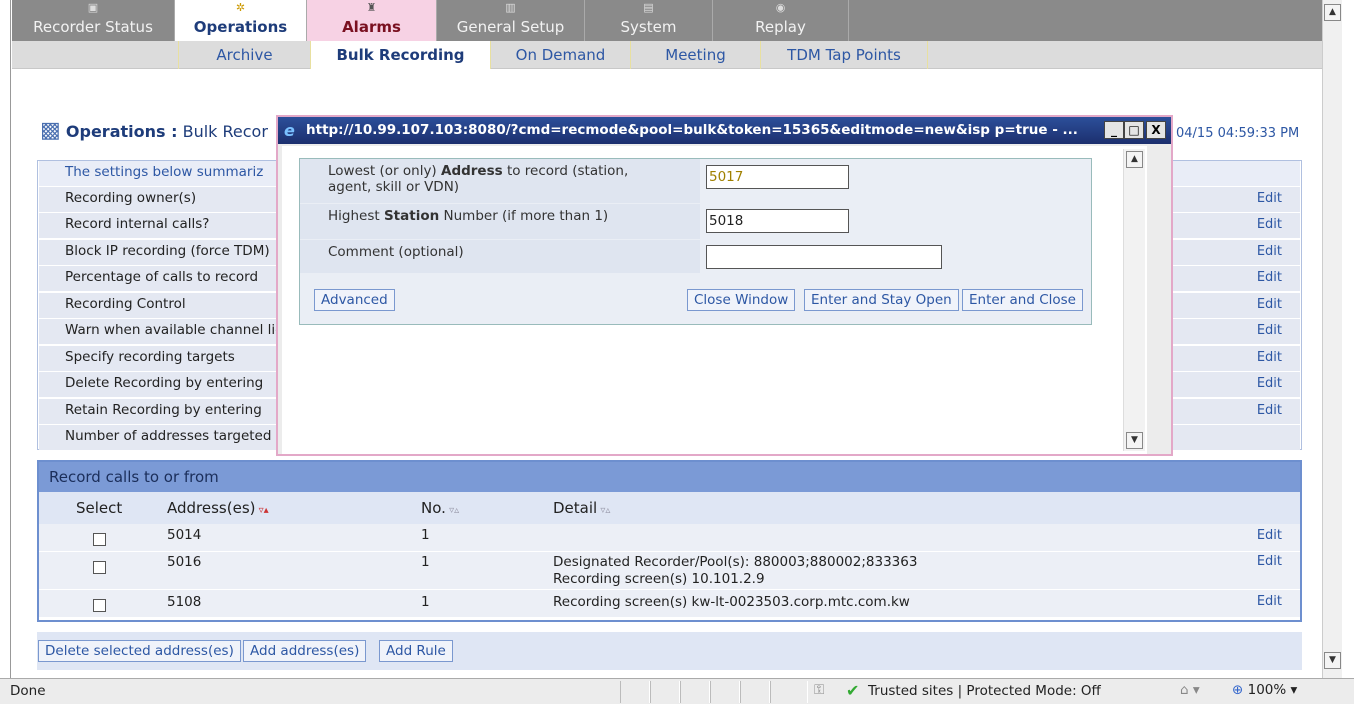 Image resolution: width=1354 pixels, height=720 pixels. I want to click on subtab-archive: Archive, so click(244, 55).